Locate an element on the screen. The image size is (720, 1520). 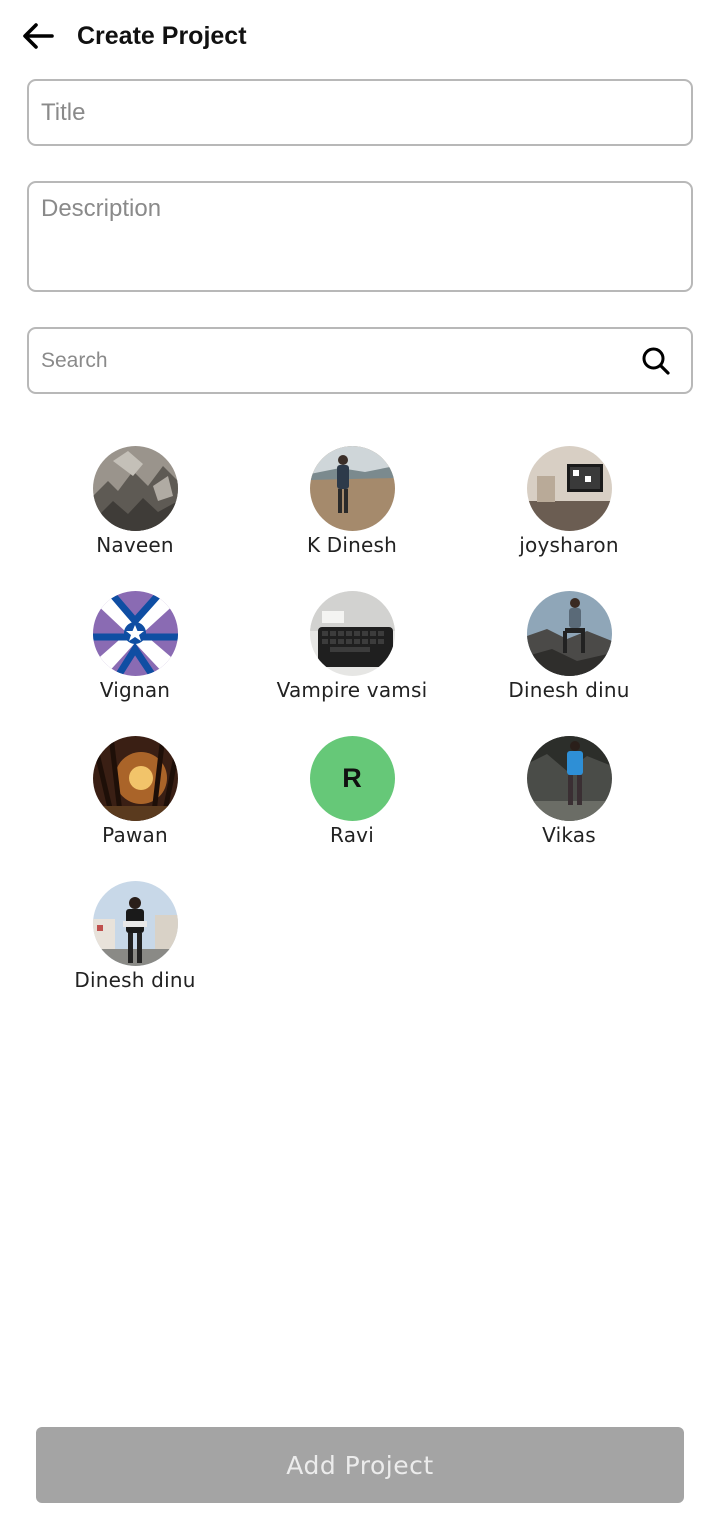
person-item: Vampire vamsi is located at coordinates (352, 651).